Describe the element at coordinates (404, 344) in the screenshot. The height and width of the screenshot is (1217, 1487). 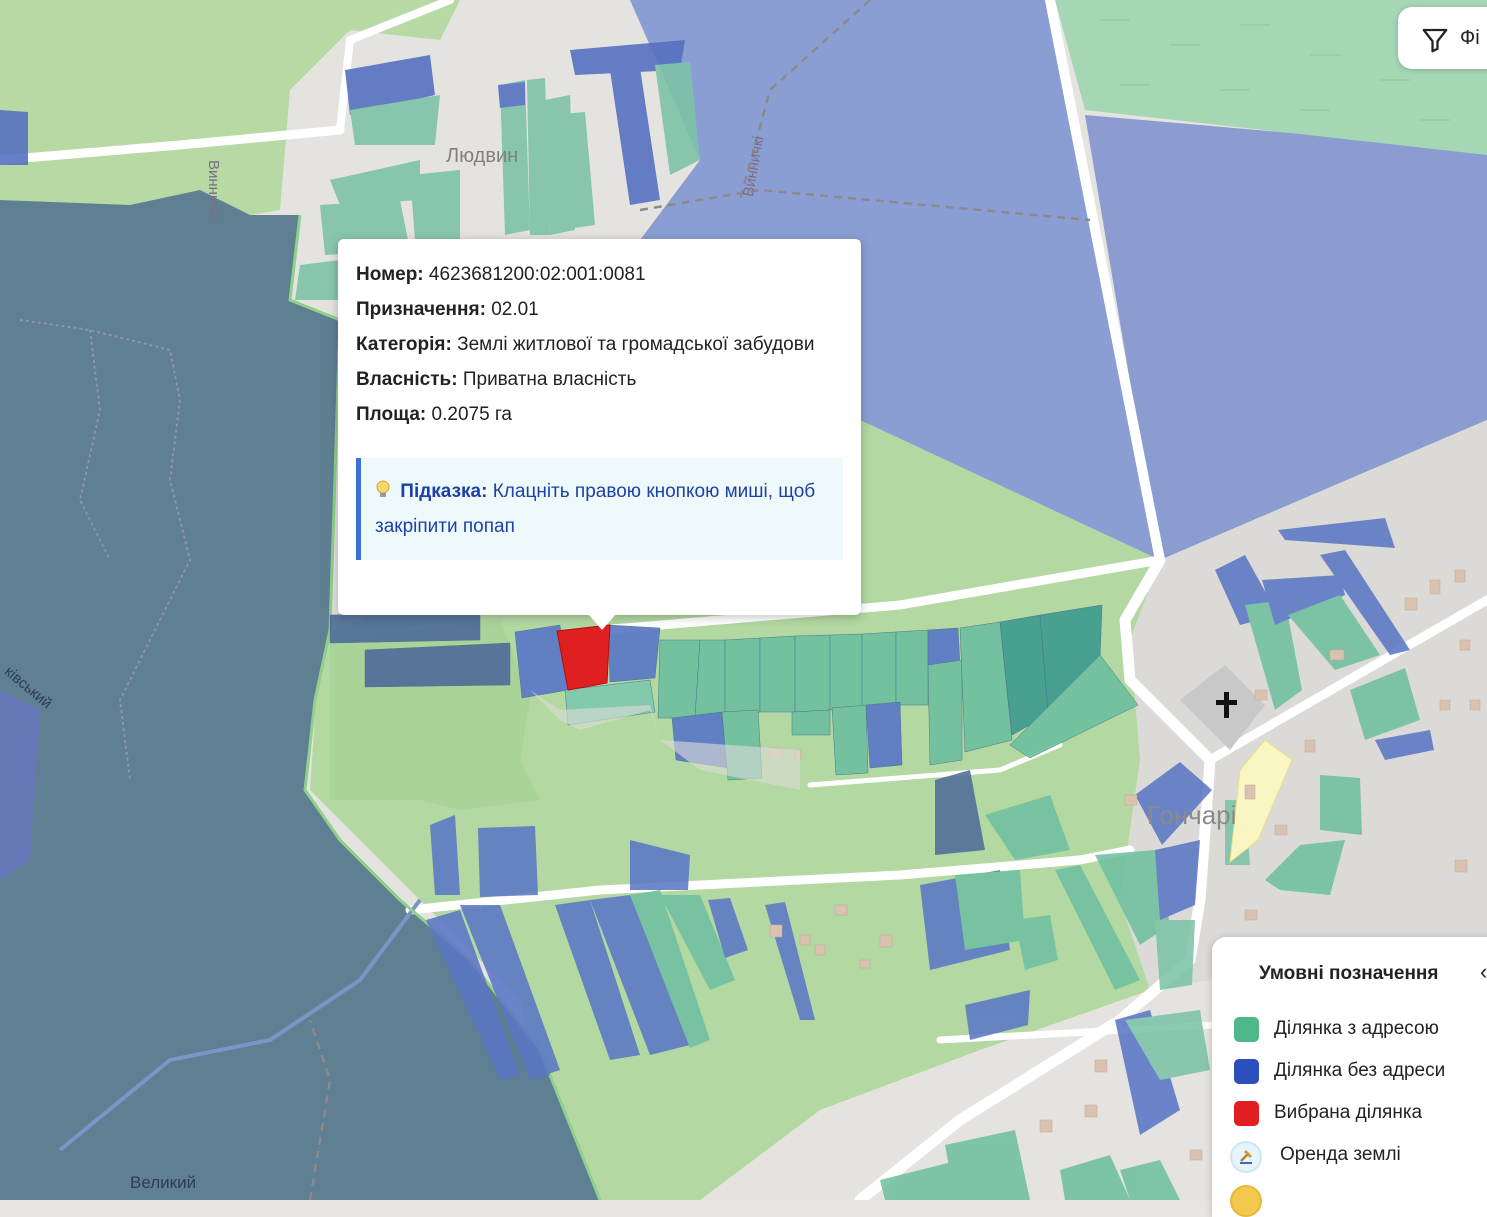
I see `popup-category-label: Категорія:` at that location.